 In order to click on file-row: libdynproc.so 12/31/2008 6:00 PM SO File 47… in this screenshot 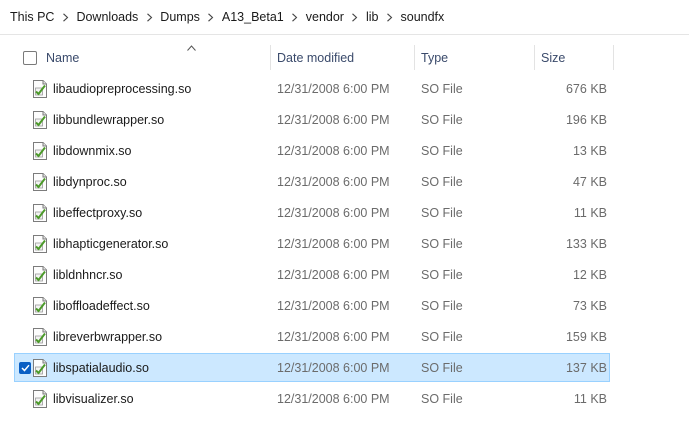, I will do `click(312, 181)`.